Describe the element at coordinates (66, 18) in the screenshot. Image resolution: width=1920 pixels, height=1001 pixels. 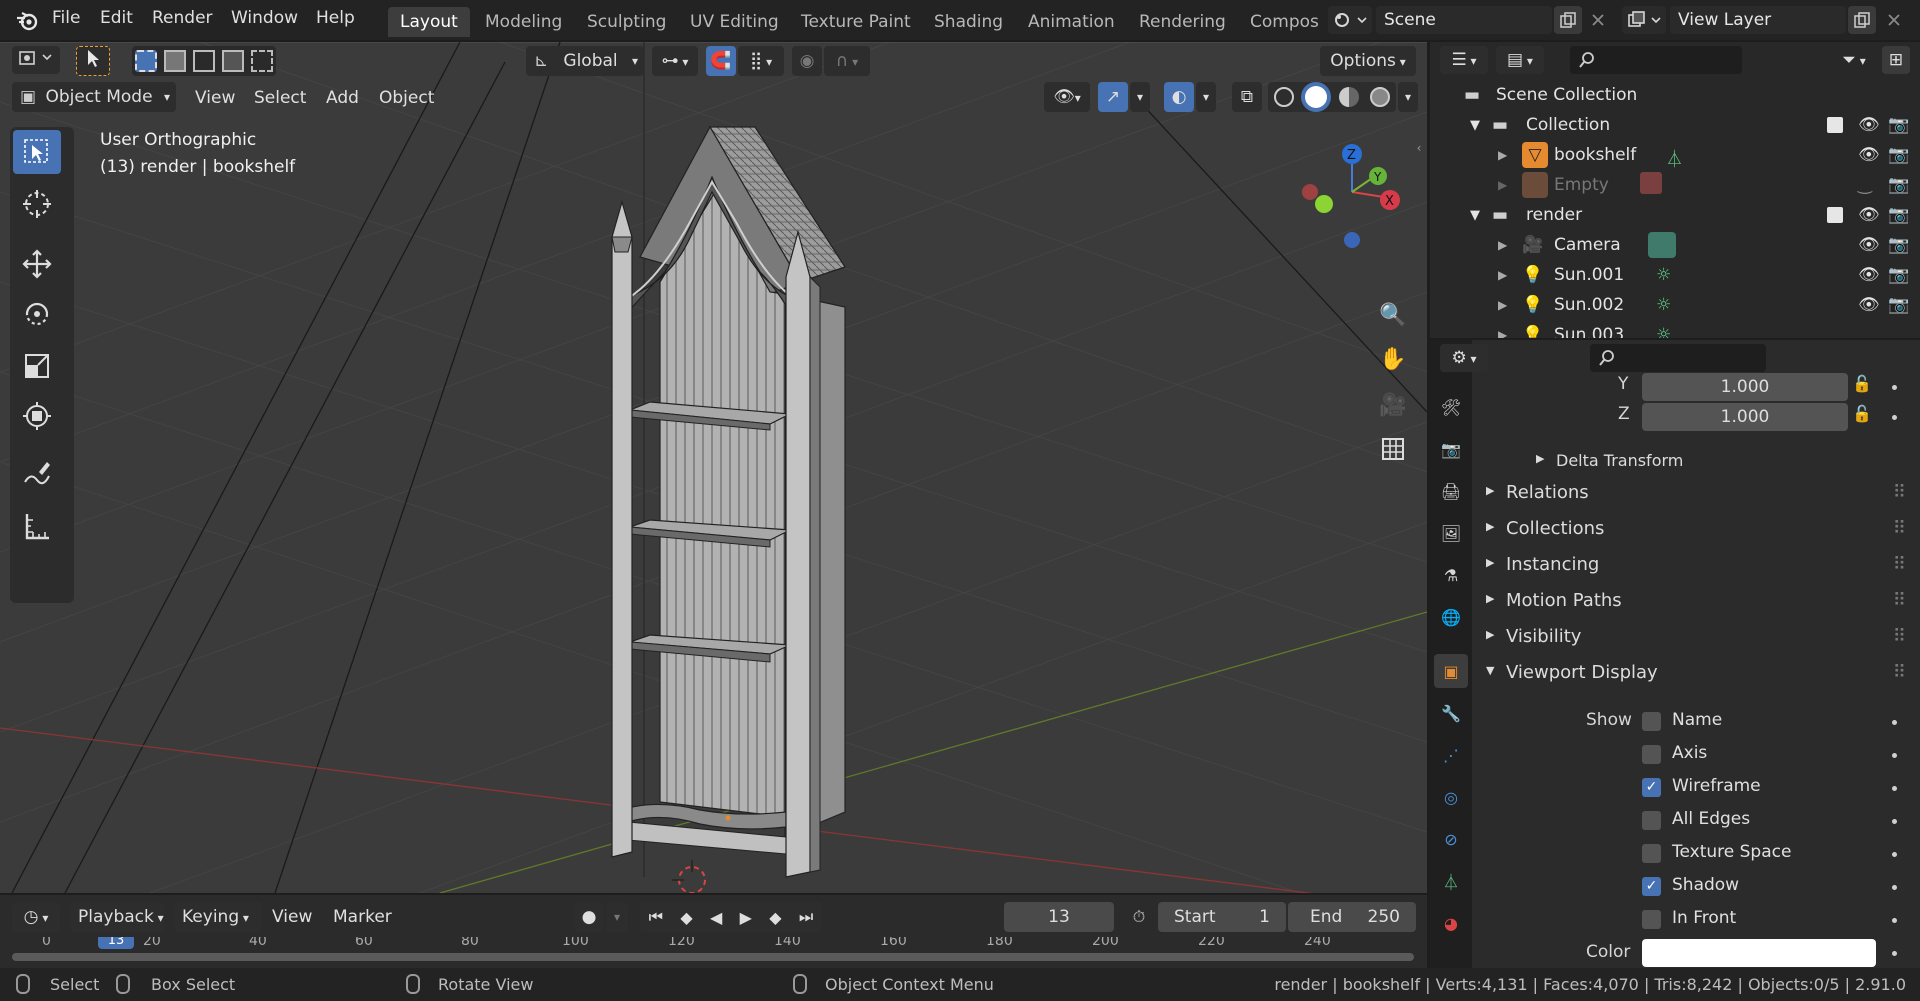
I see `menu-file: File` at that location.